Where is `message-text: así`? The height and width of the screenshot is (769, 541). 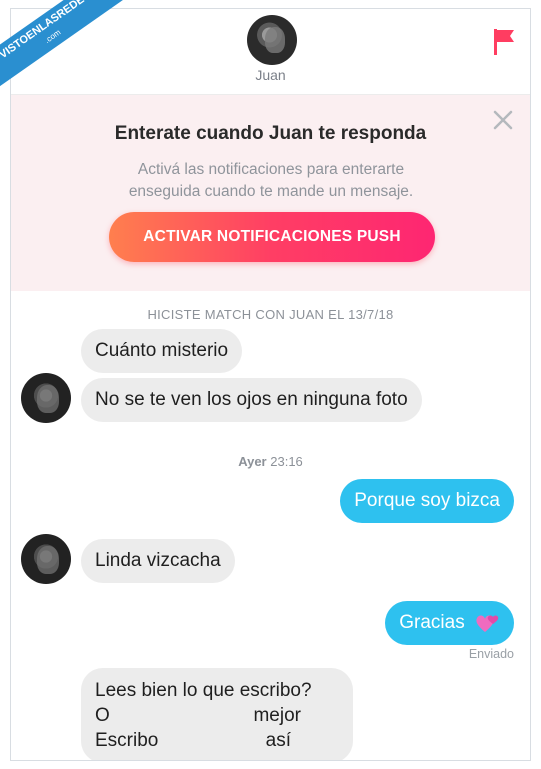
message-text: así is located at coordinates (278, 740).